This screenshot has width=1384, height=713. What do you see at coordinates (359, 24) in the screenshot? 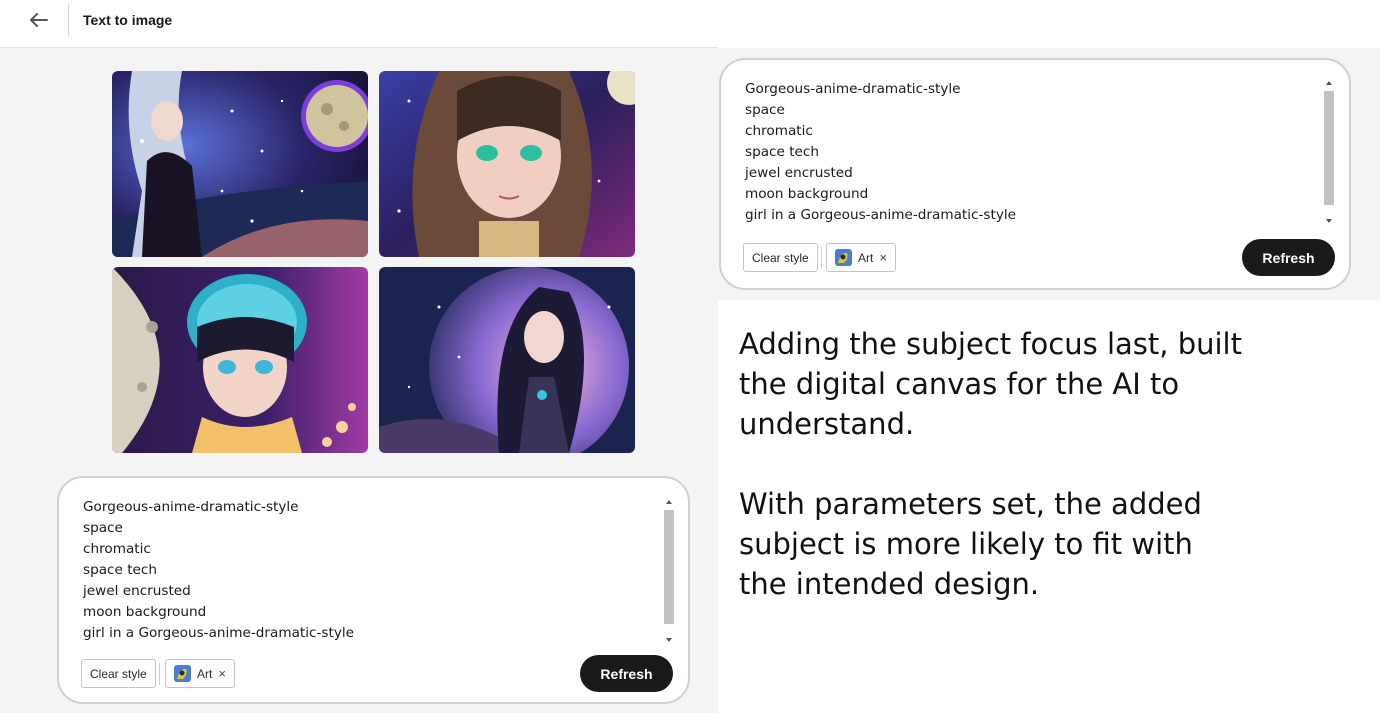
I see `top-bar: Text to image` at bounding box center [359, 24].